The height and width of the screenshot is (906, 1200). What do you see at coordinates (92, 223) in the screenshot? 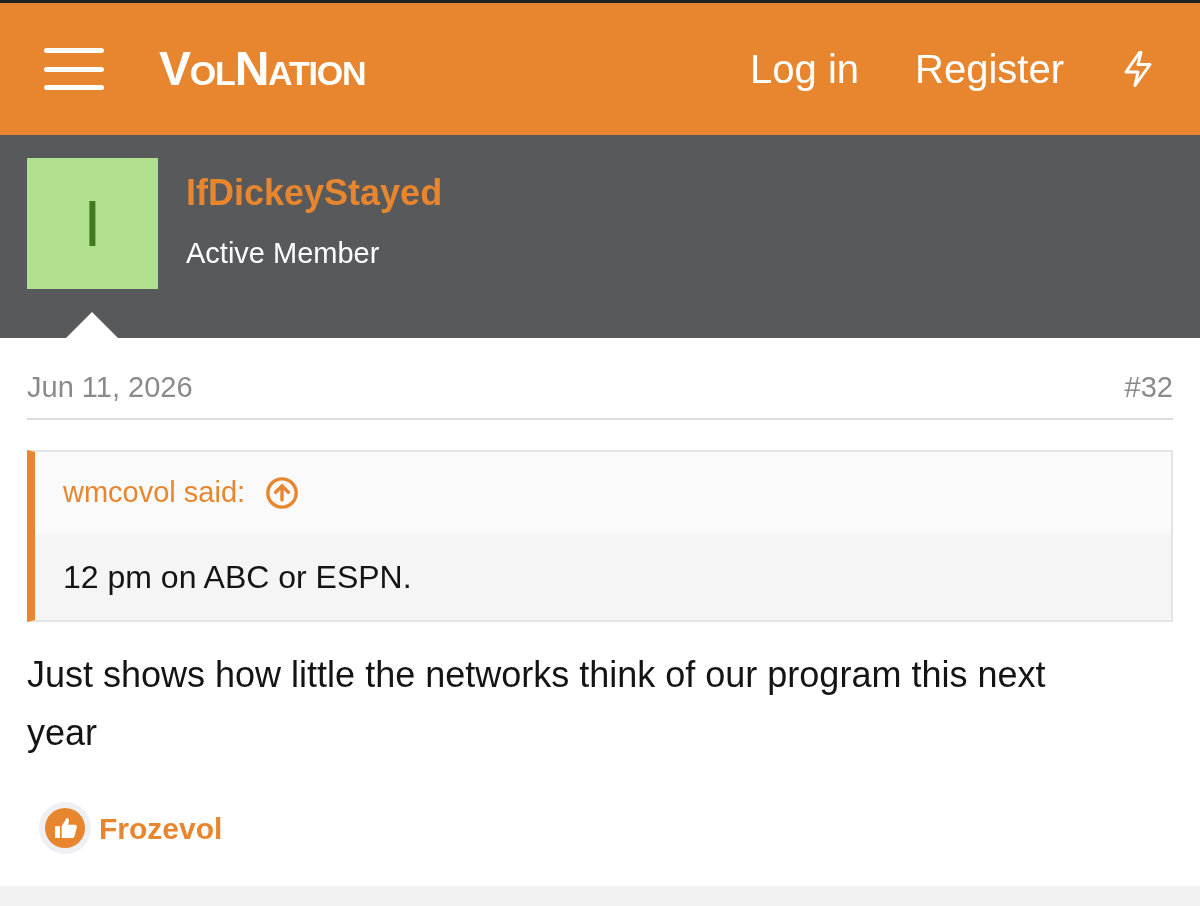
I see `user-avatar: I` at bounding box center [92, 223].